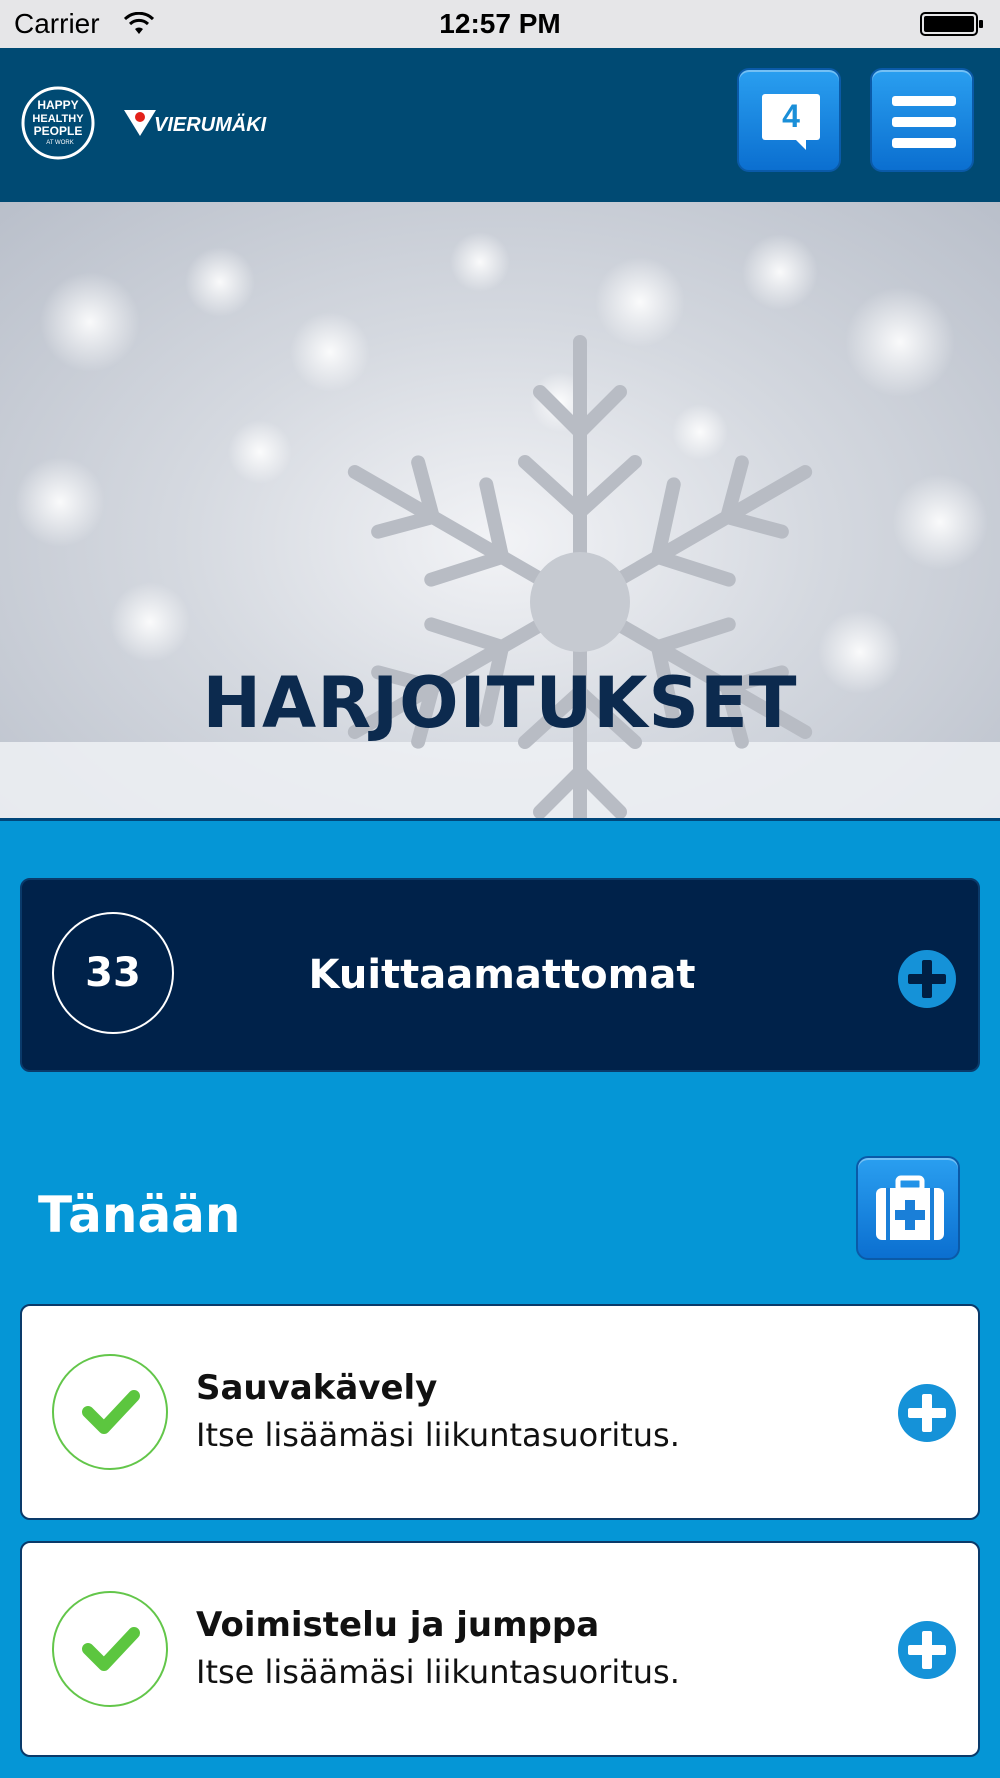 This screenshot has height=1778, width=1000. Describe the element at coordinates (58, 123) in the screenshot. I see `happy-healthy-people-logo: HAPPY HEALTHY PEOPLE AT WORK` at that location.